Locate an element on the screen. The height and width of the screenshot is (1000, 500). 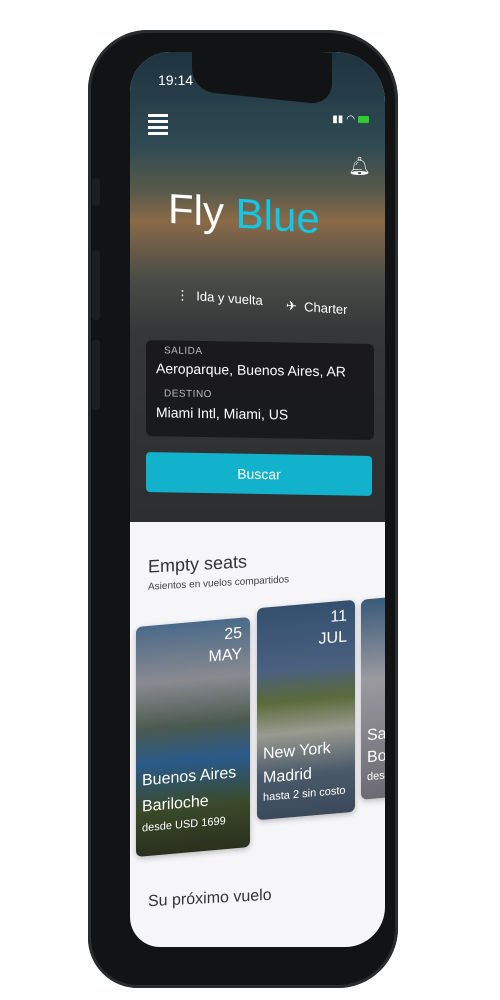
wifi-icon: ◠ is located at coordinates (350, 119).